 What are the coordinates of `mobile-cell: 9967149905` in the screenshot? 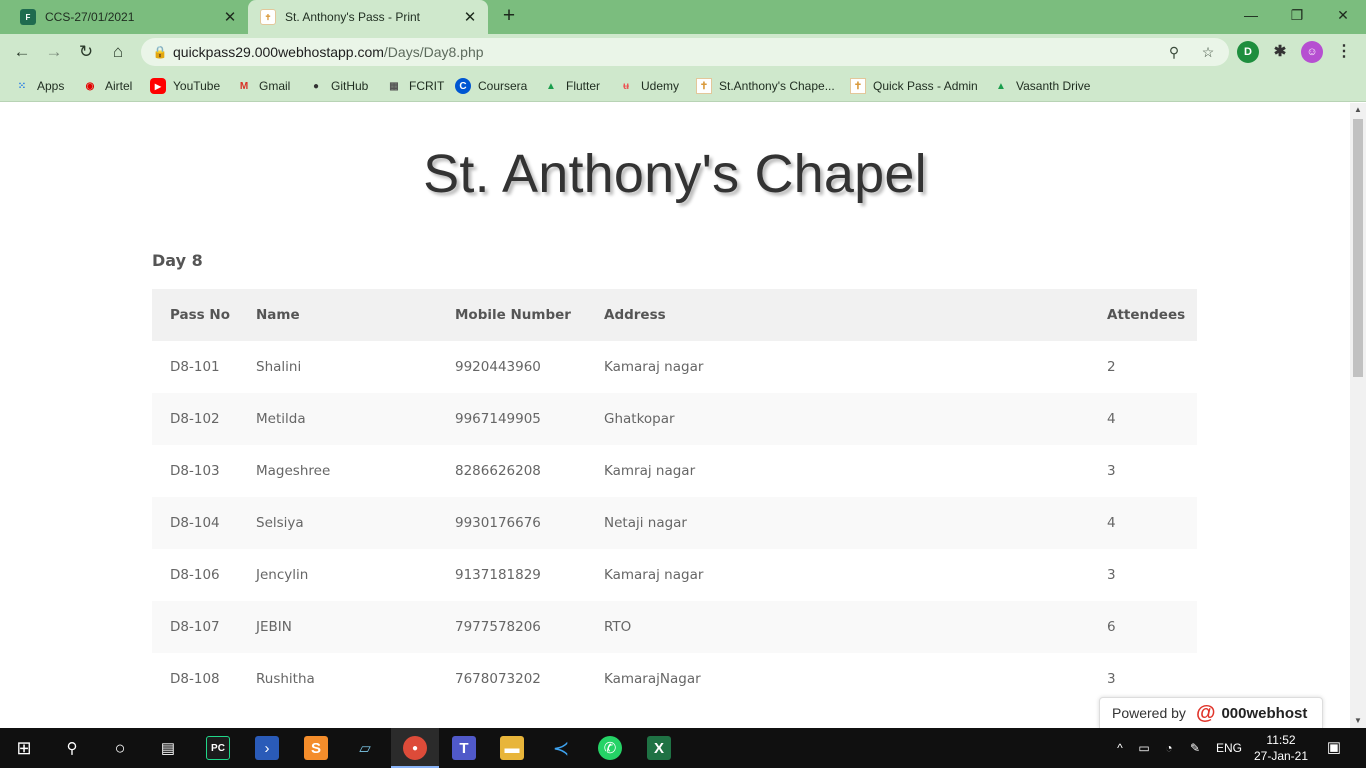 It's located at (511, 419).